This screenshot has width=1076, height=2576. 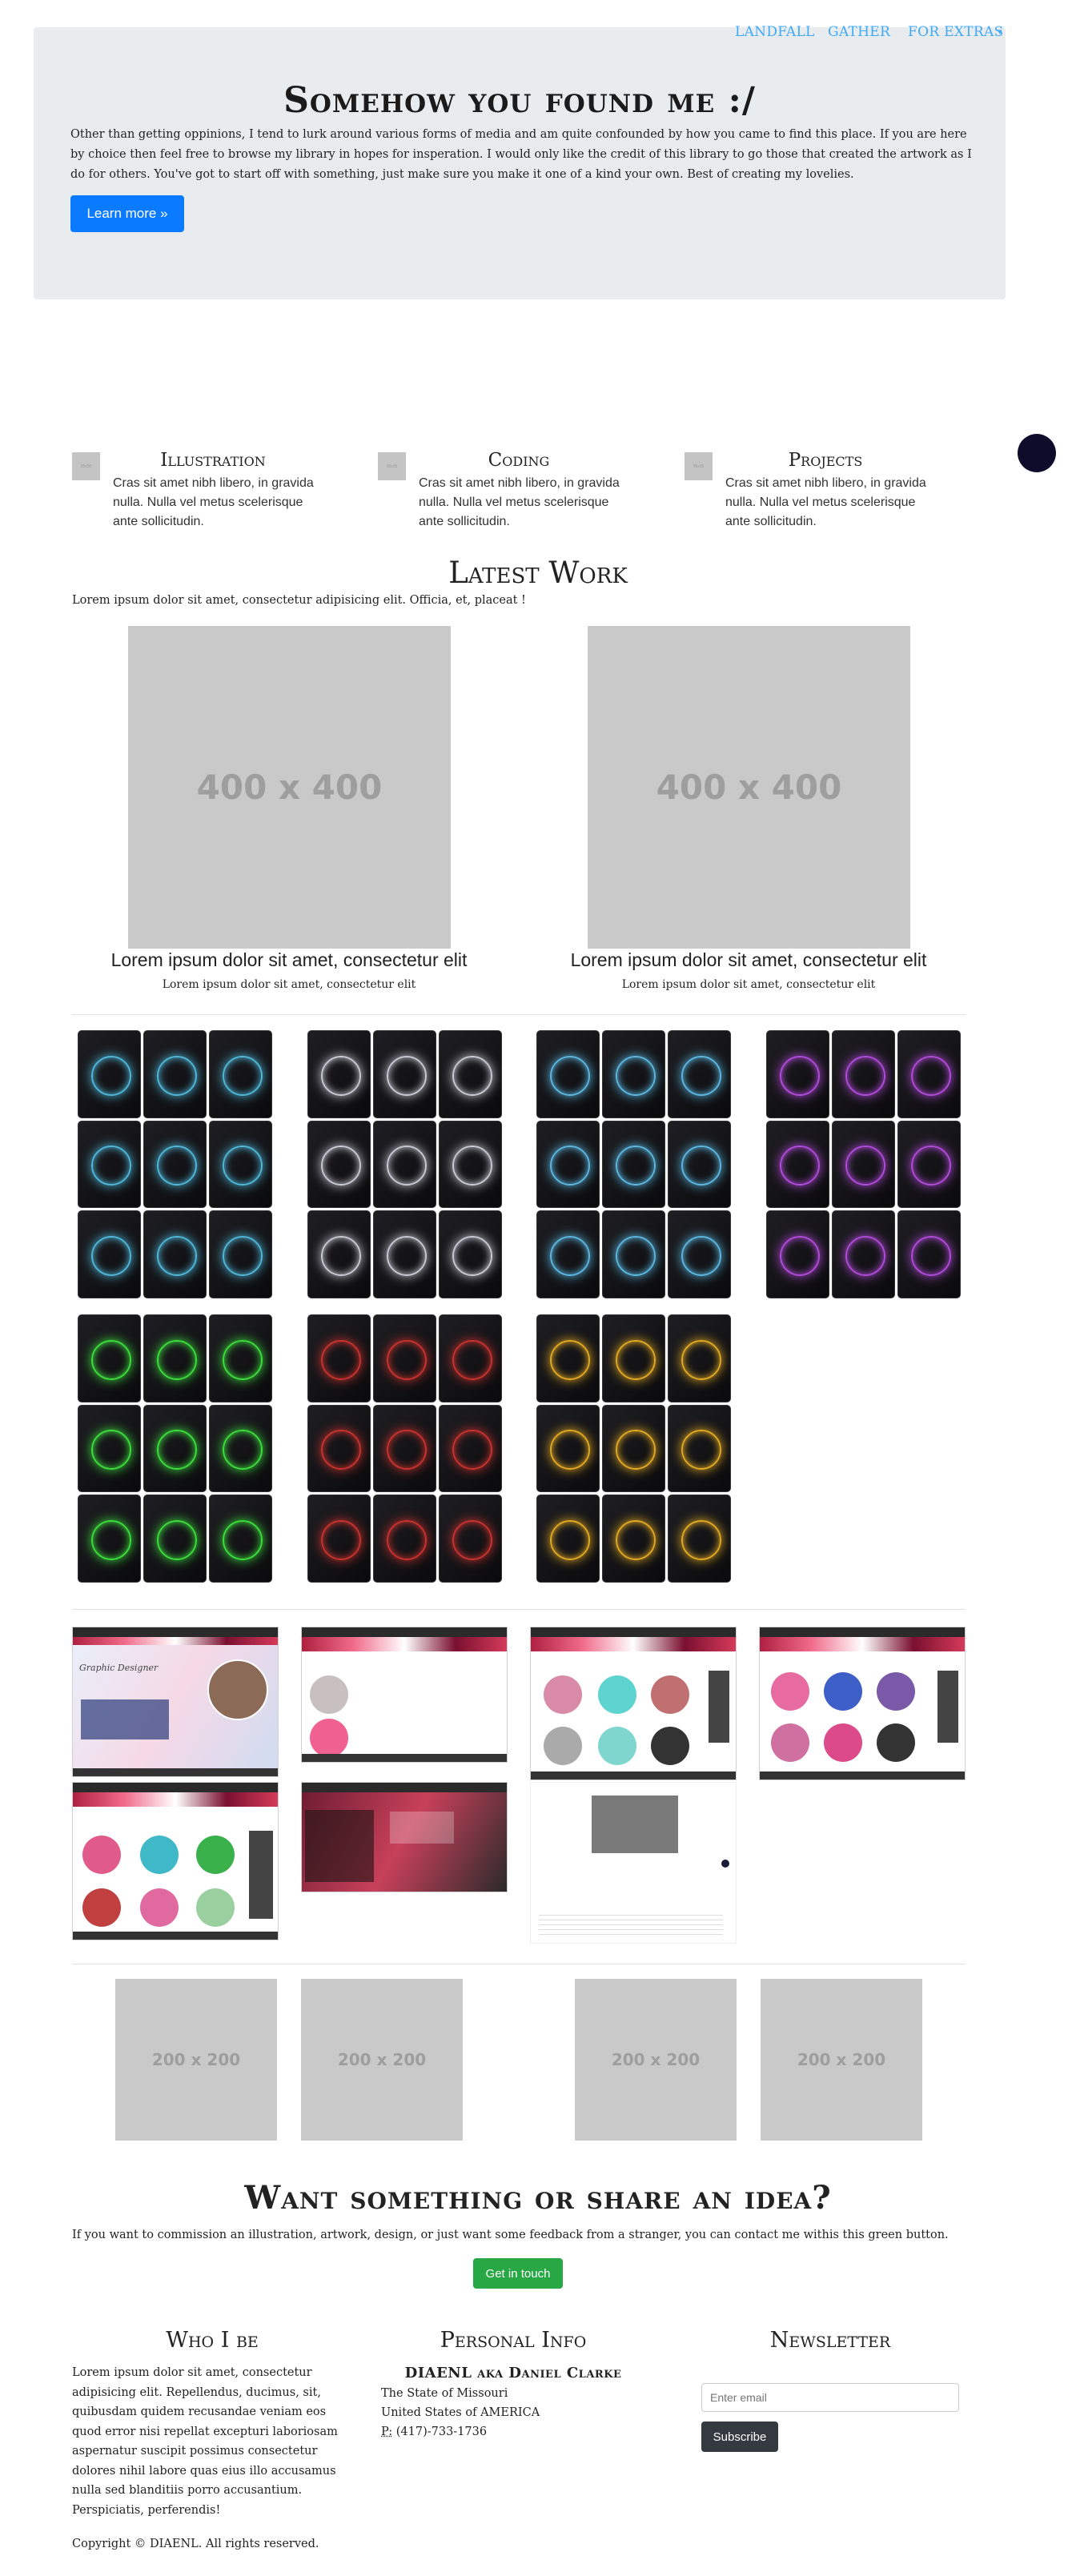 What do you see at coordinates (392, 466) in the screenshot?
I see `coding-thumbnail: 35x35` at bounding box center [392, 466].